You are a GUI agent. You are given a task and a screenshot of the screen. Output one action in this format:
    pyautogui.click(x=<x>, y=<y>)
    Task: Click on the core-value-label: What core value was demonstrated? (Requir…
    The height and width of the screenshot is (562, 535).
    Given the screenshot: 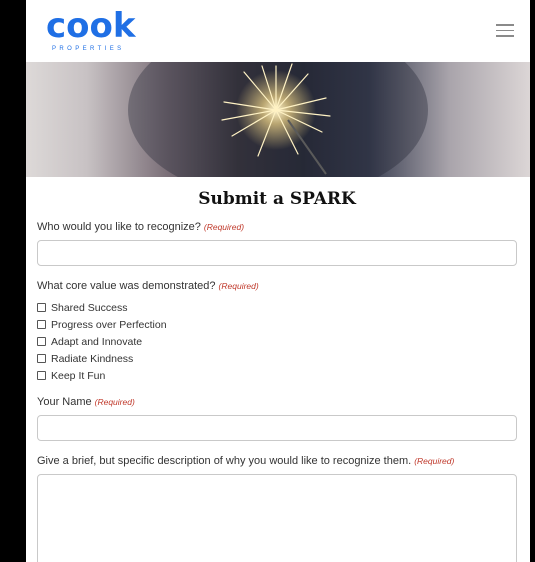 What is the action you would take?
    pyautogui.click(x=148, y=286)
    